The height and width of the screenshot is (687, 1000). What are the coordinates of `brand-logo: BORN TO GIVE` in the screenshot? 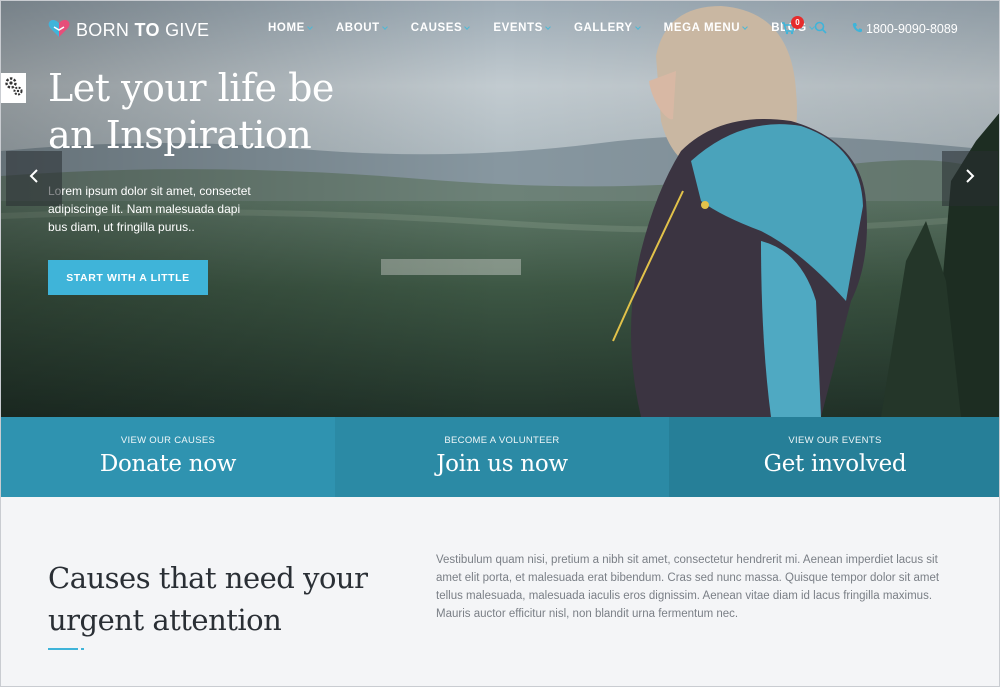 It's located at (128, 30).